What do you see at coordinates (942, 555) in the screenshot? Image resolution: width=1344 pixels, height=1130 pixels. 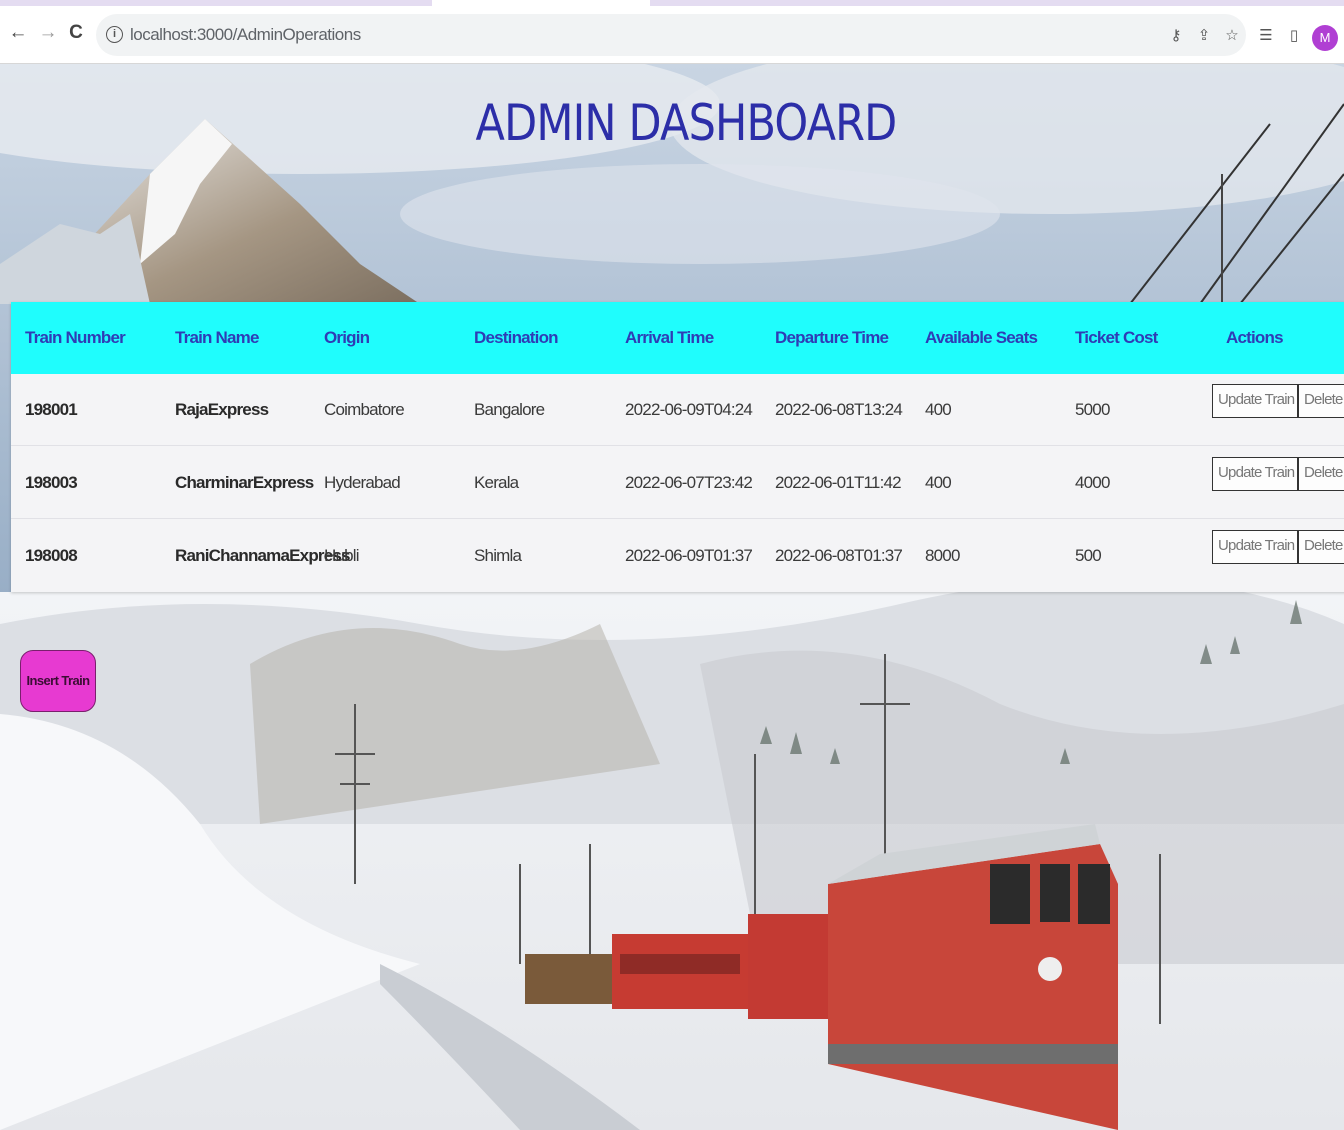 I see `cell-available-seats: 8000` at bounding box center [942, 555].